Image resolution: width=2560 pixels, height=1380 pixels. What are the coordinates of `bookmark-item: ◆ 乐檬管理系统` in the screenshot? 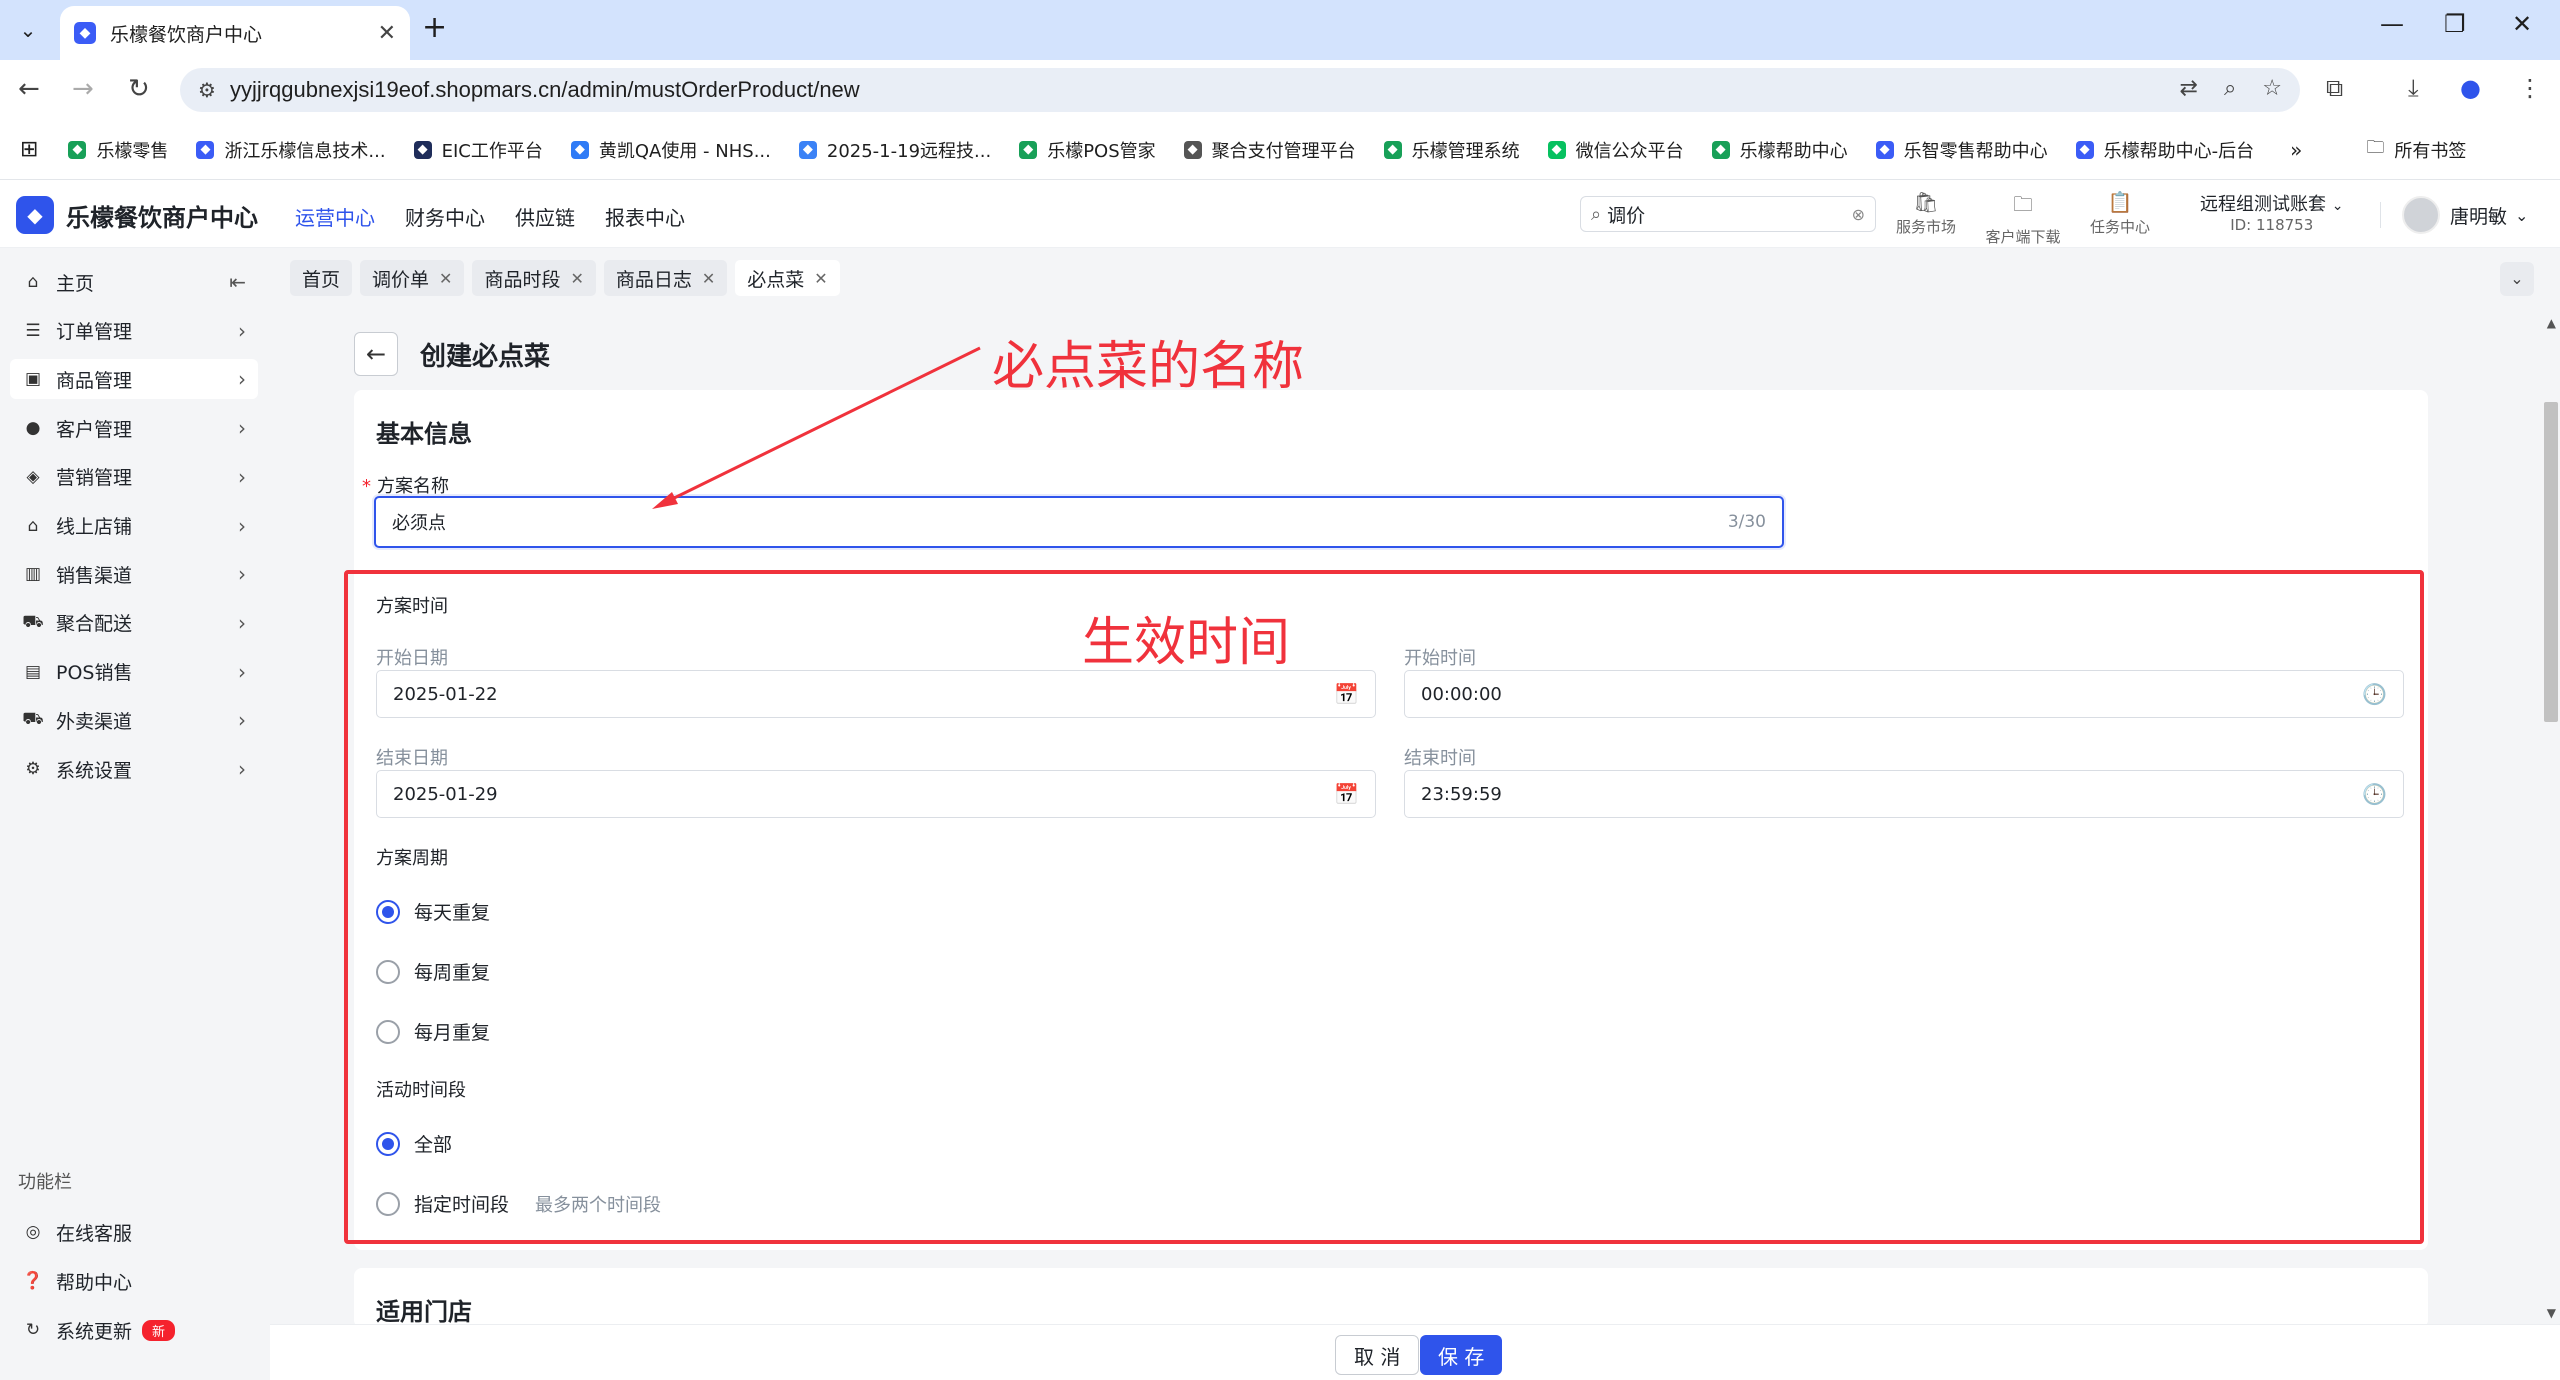 It's located at (1451, 150).